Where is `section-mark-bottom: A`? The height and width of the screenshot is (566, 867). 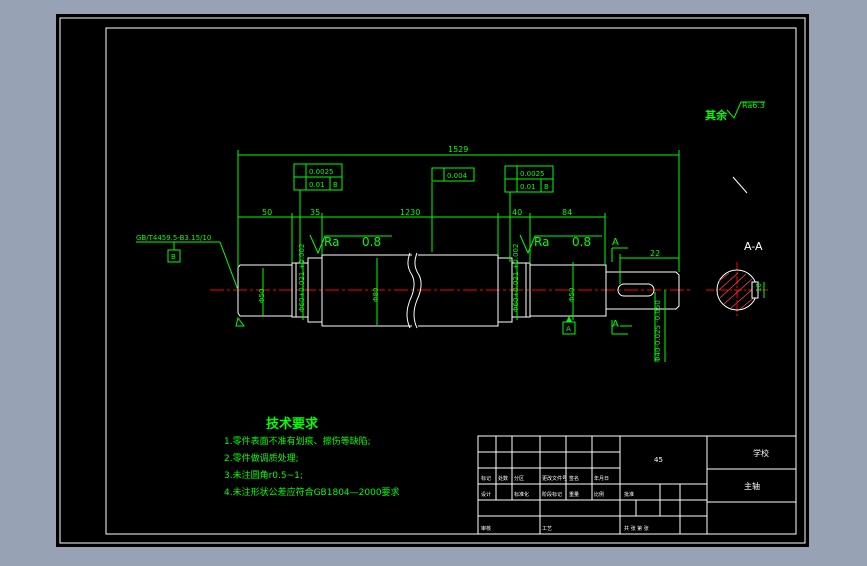
section-mark-bottom: A is located at coordinates (615, 324).